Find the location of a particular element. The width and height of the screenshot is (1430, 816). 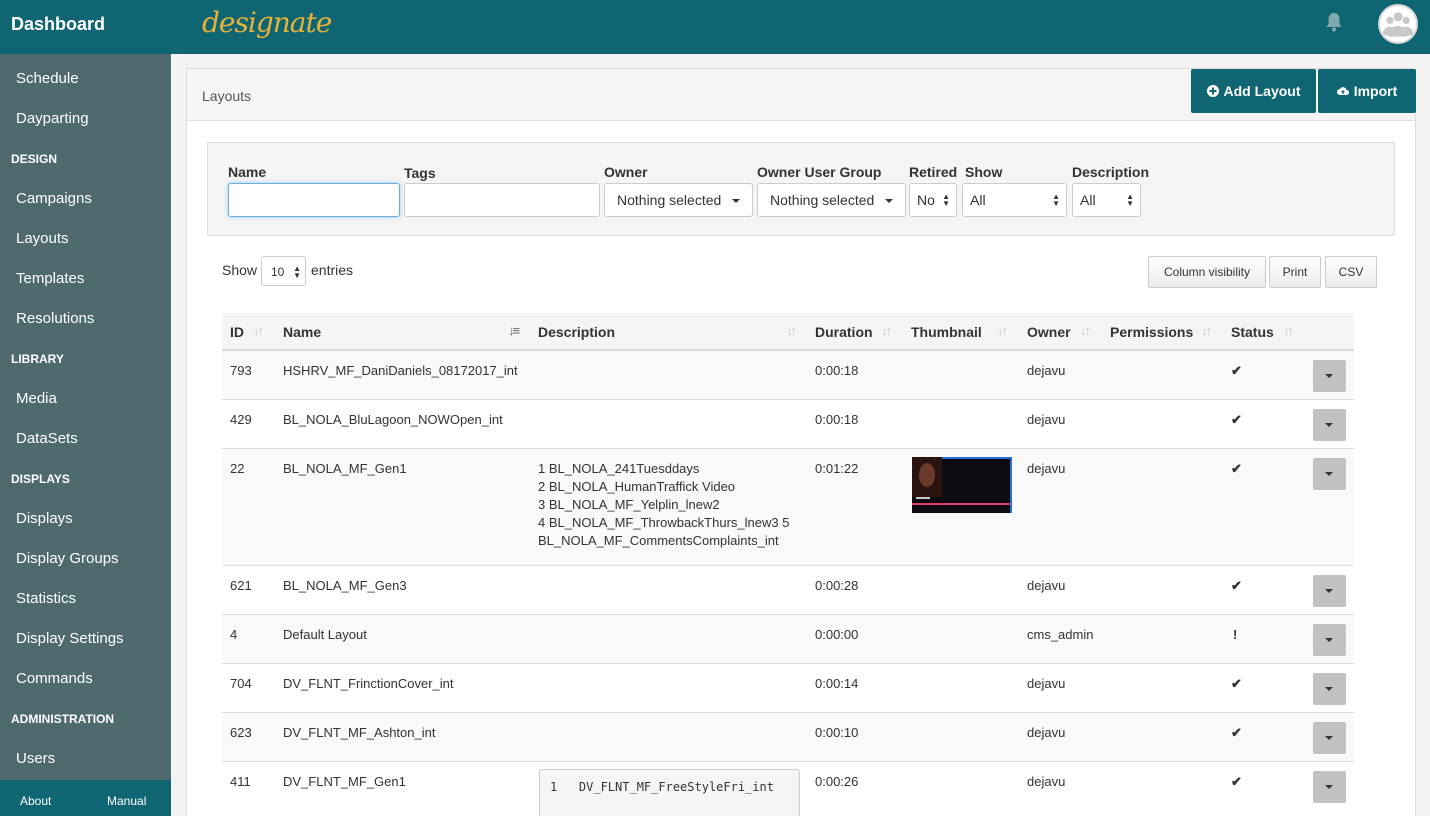

add-layout-button: Add Layout is located at coordinates (1253, 91).